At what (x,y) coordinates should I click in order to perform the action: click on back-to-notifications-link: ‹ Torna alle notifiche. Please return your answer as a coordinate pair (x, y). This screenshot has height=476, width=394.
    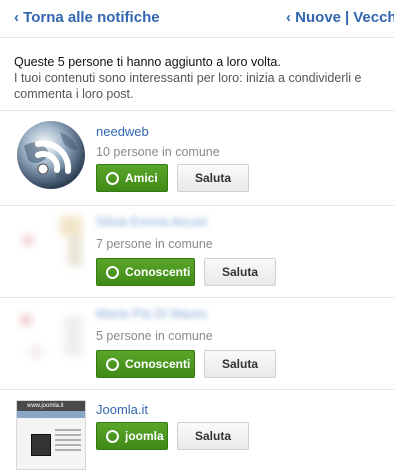
    Looking at the image, I should click on (87, 17).